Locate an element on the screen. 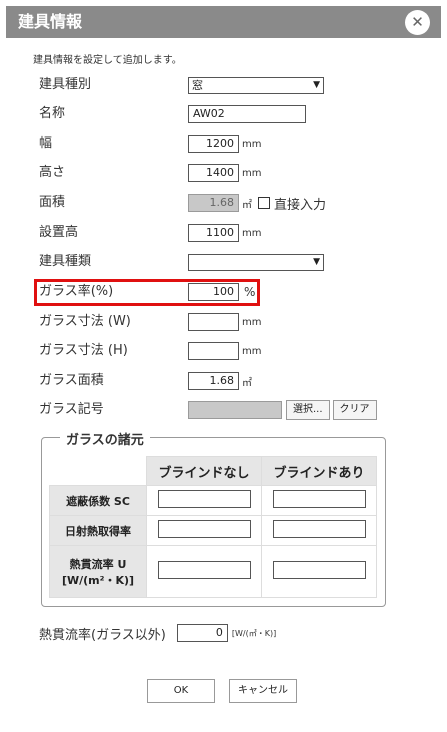 This screenshot has width=447, height=732. glass-width-unit: mm is located at coordinates (252, 322).